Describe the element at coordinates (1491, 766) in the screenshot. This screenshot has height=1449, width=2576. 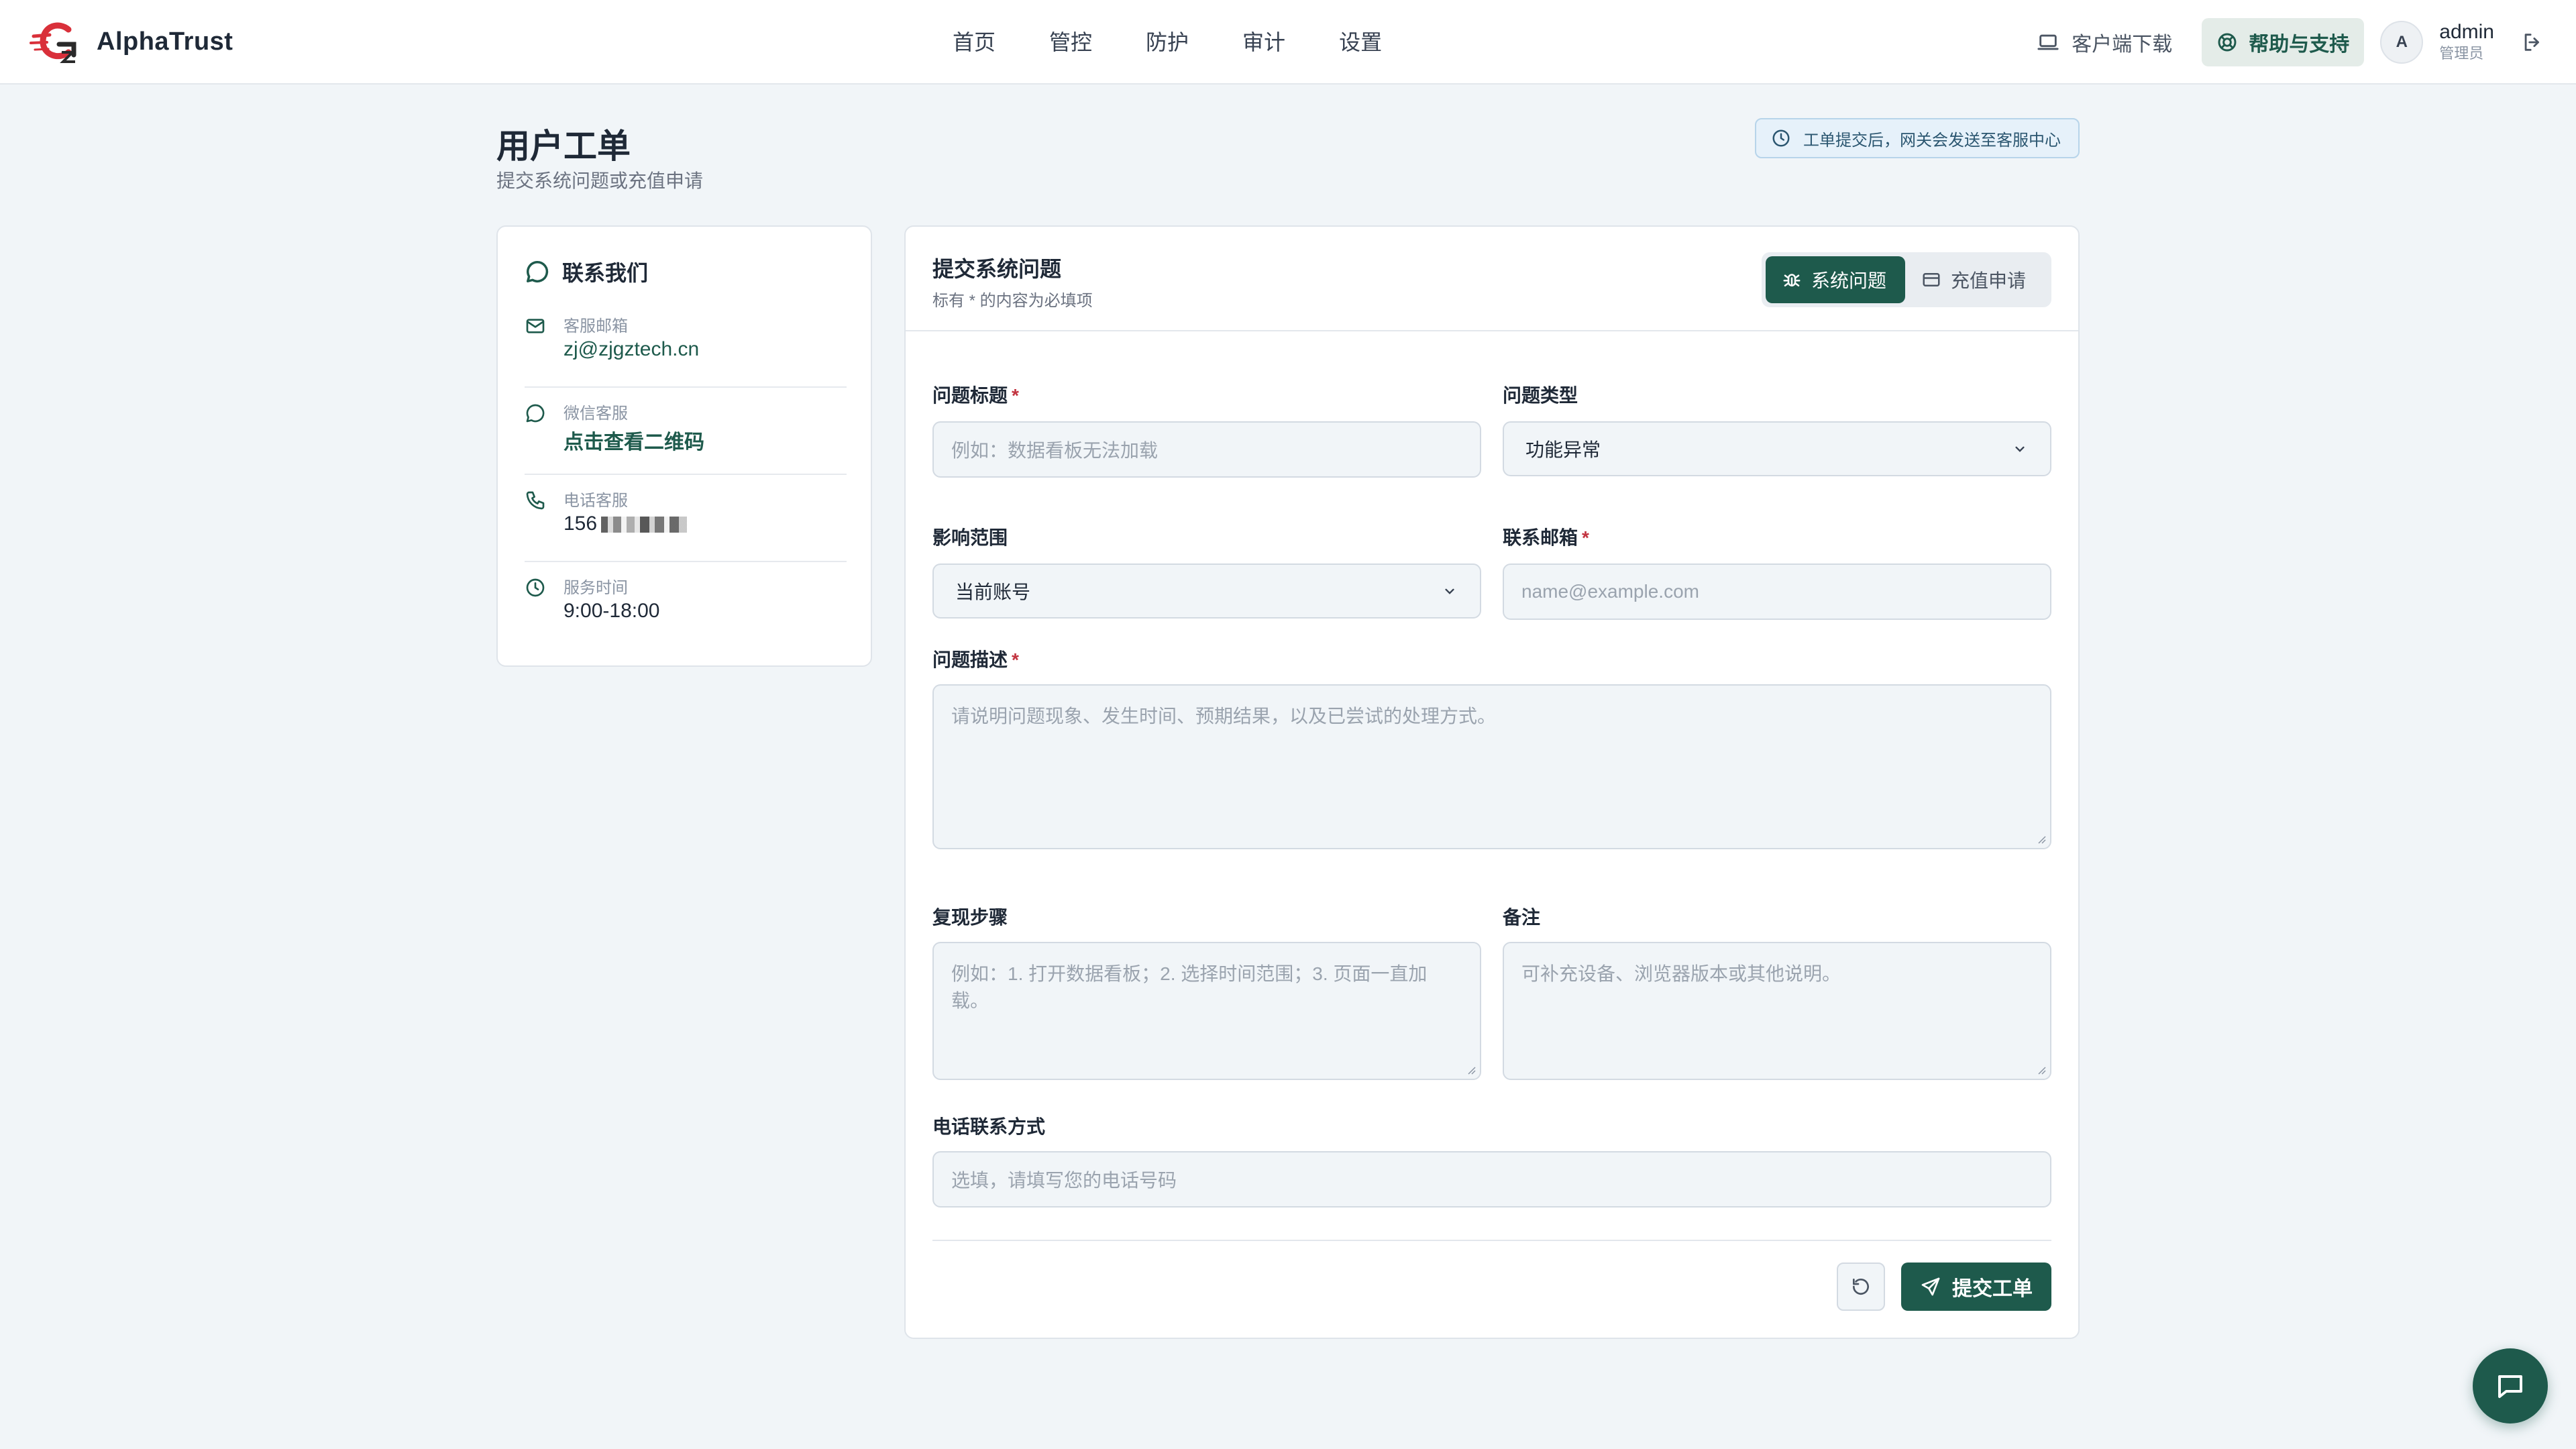
I see `description-textarea: 请说明问题现象、发生时间、预期结果，以及已尝试的处理方式。` at that location.